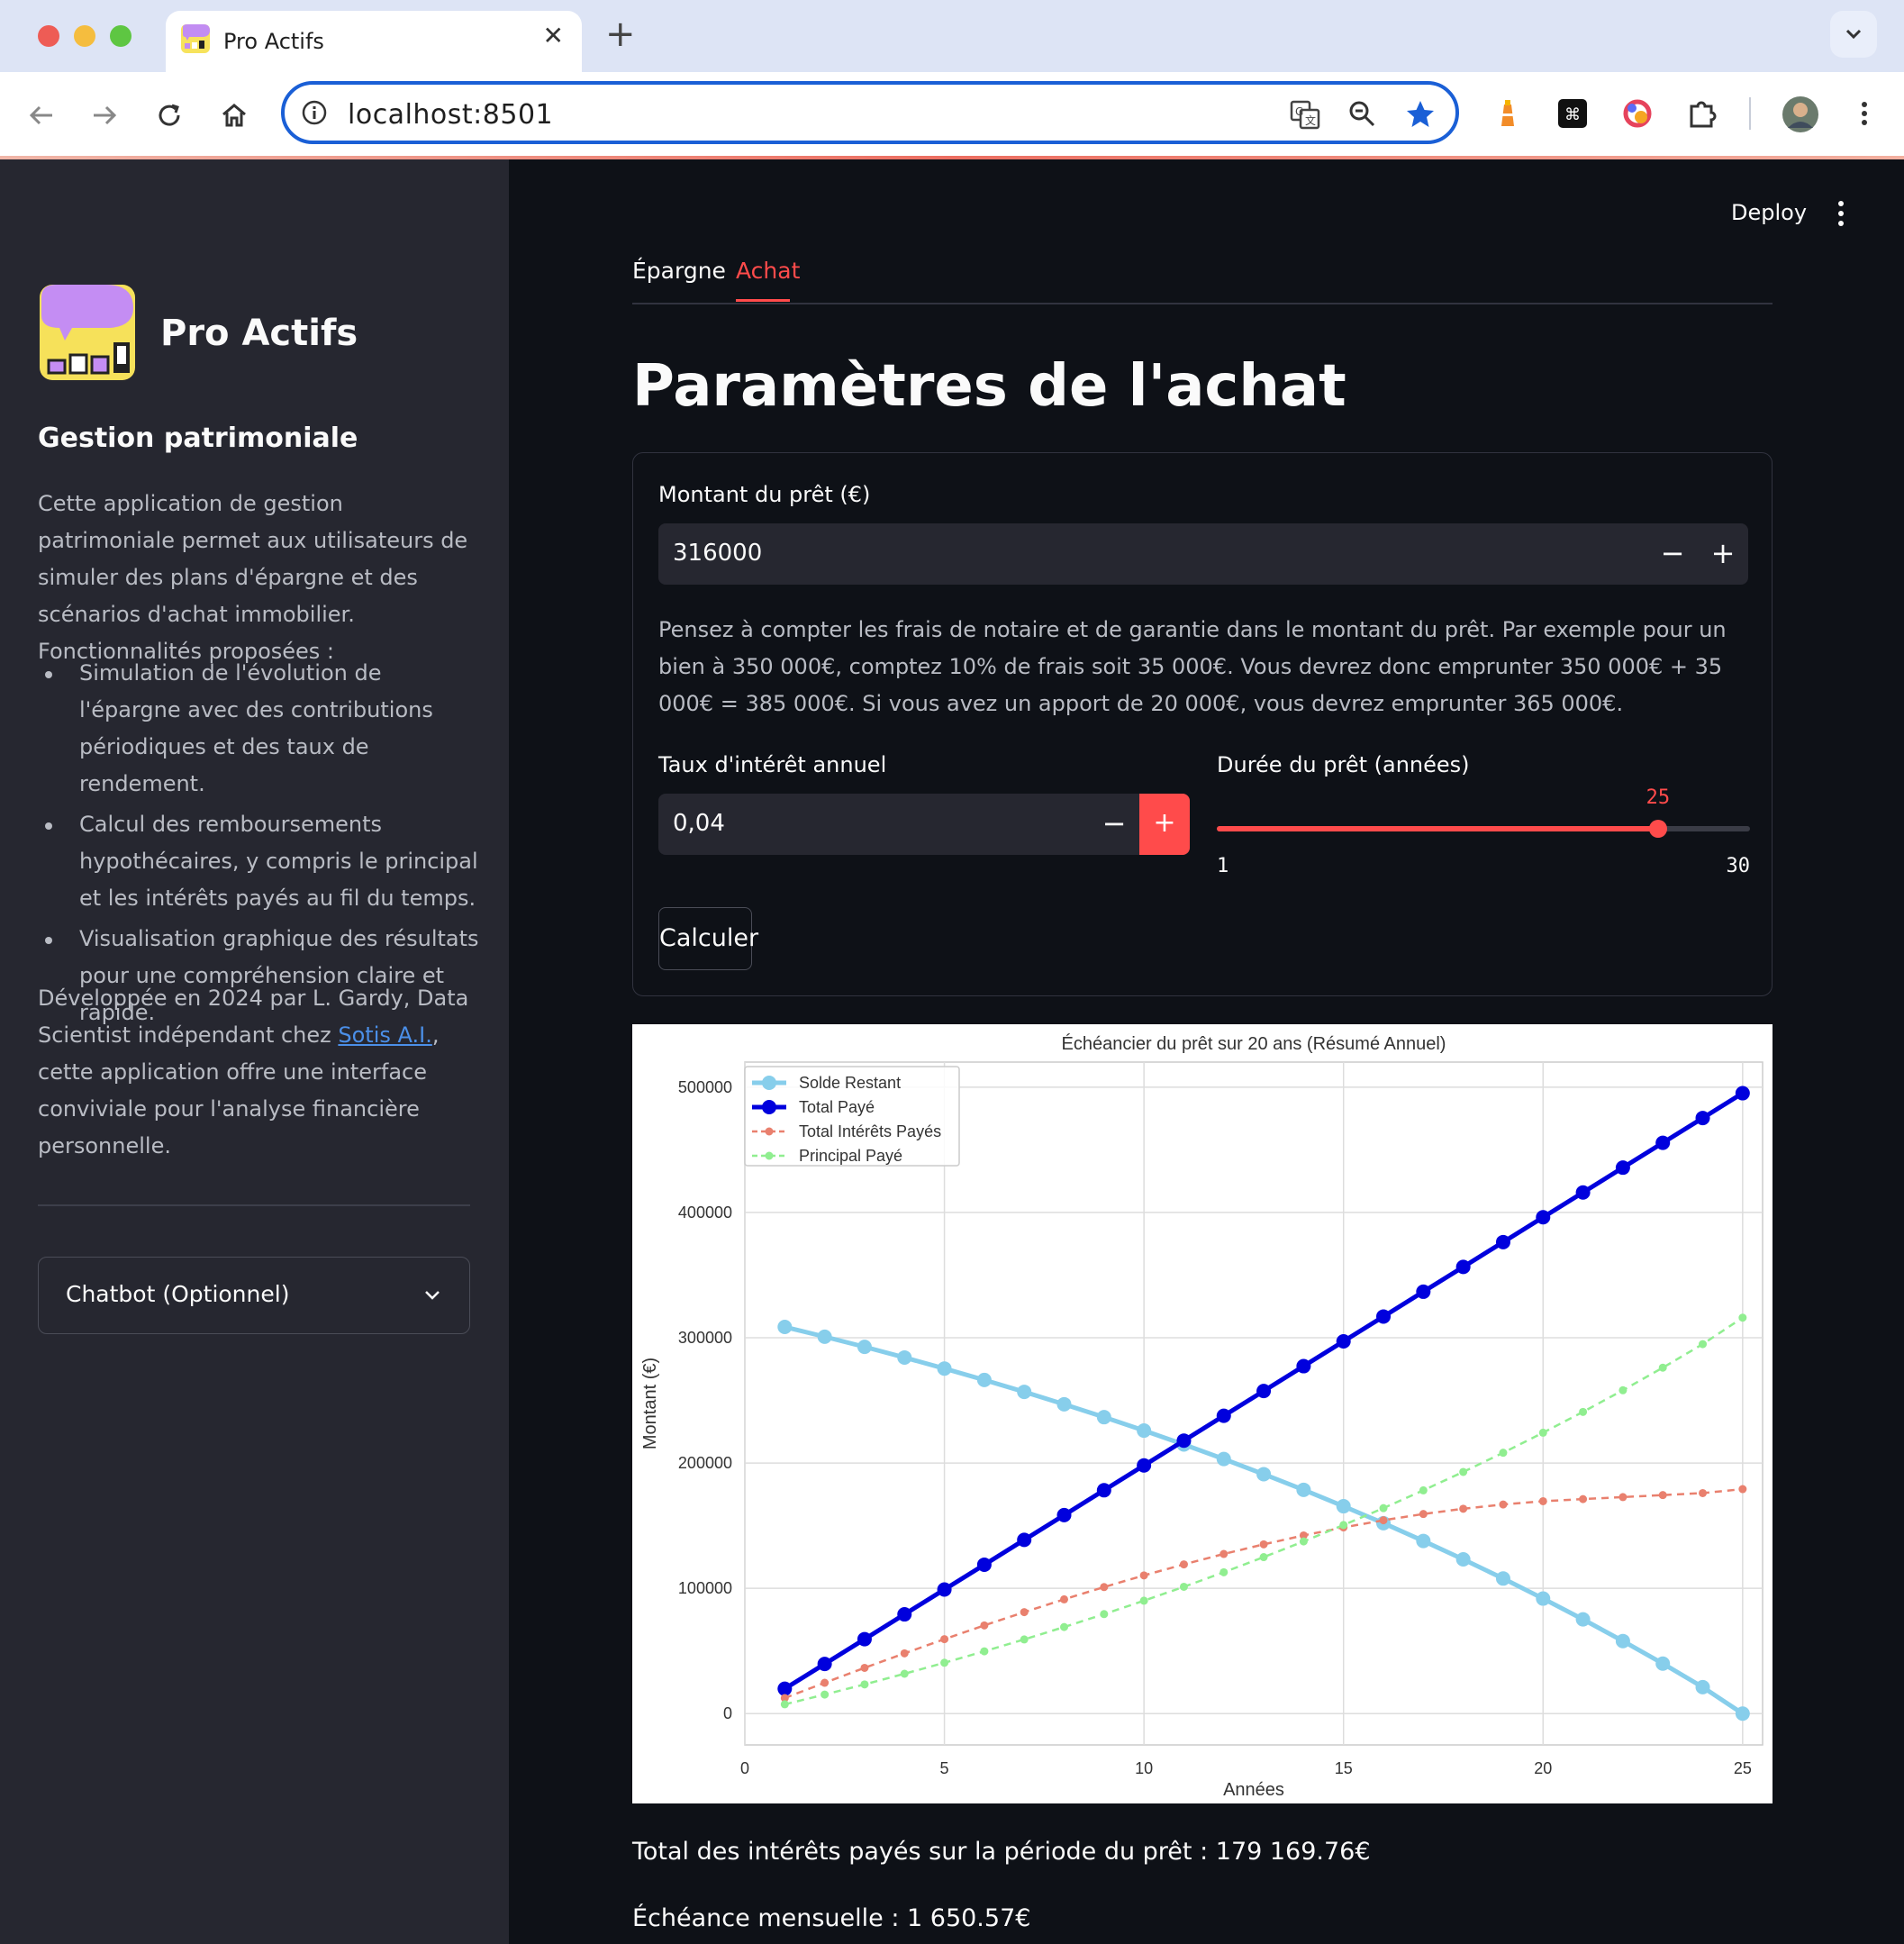  I want to click on interest-rate-input: 0,04 − +, so click(924, 824).